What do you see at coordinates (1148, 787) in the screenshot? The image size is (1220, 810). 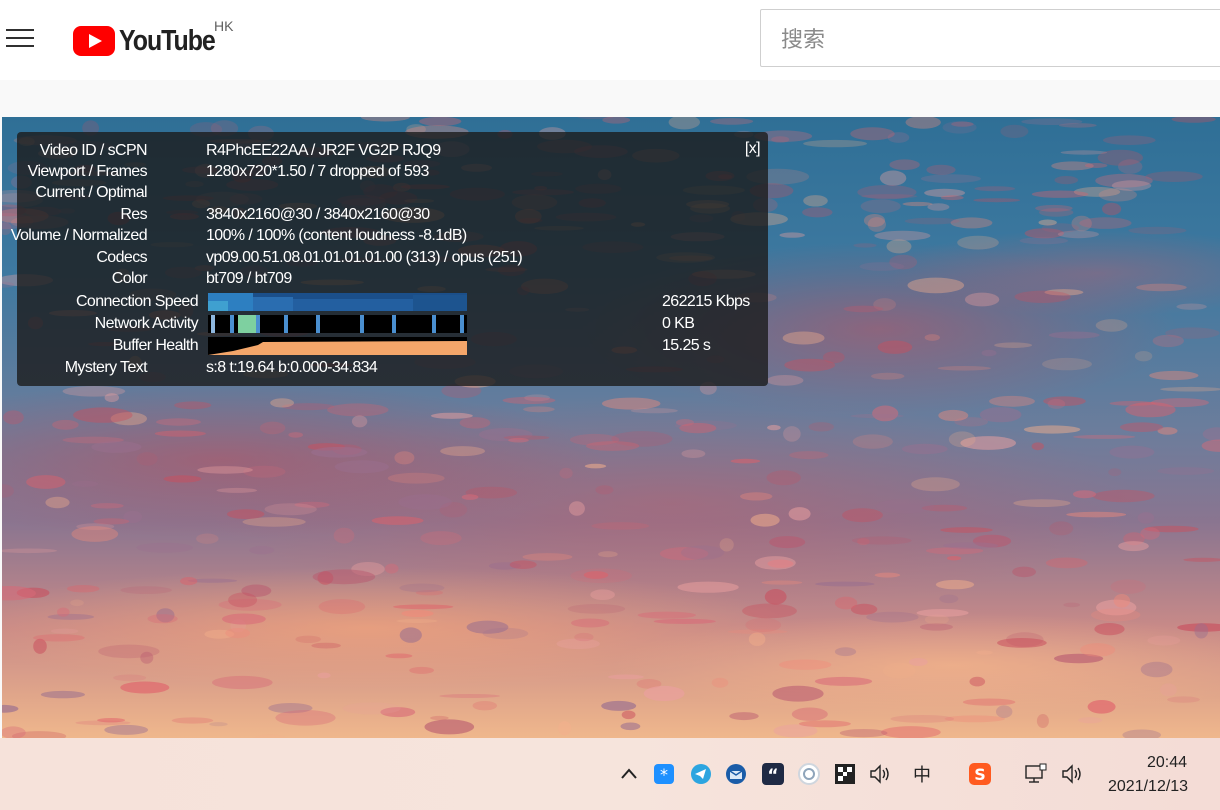 I see `clock-date: 2021/12/13` at bounding box center [1148, 787].